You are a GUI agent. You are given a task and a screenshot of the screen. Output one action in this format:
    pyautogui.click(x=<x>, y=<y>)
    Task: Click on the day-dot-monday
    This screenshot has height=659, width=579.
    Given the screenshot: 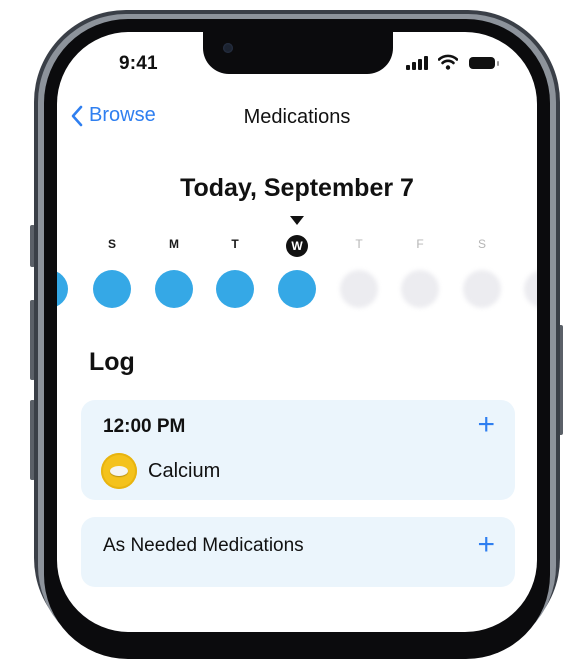 What is the action you would take?
    pyautogui.click(x=174, y=289)
    